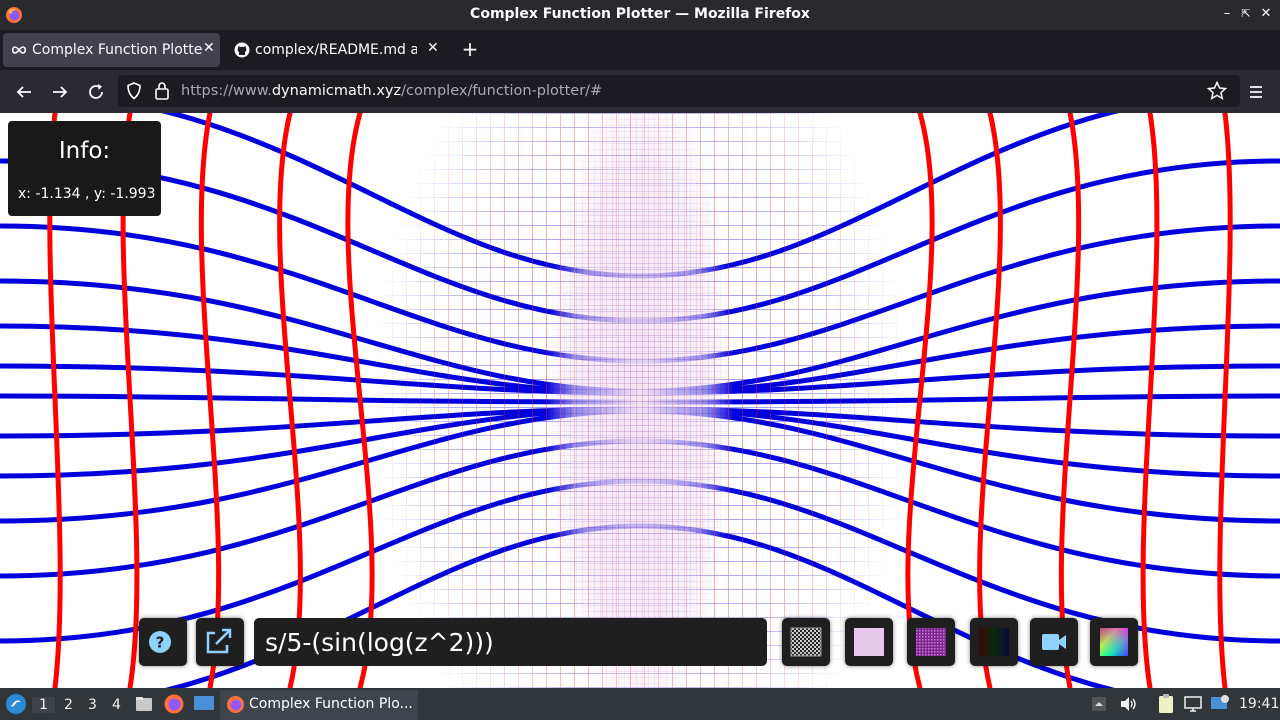 Image resolution: width=1280 pixels, height=720 pixels. What do you see at coordinates (16, 704) in the screenshot?
I see `start-menu-icon` at bounding box center [16, 704].